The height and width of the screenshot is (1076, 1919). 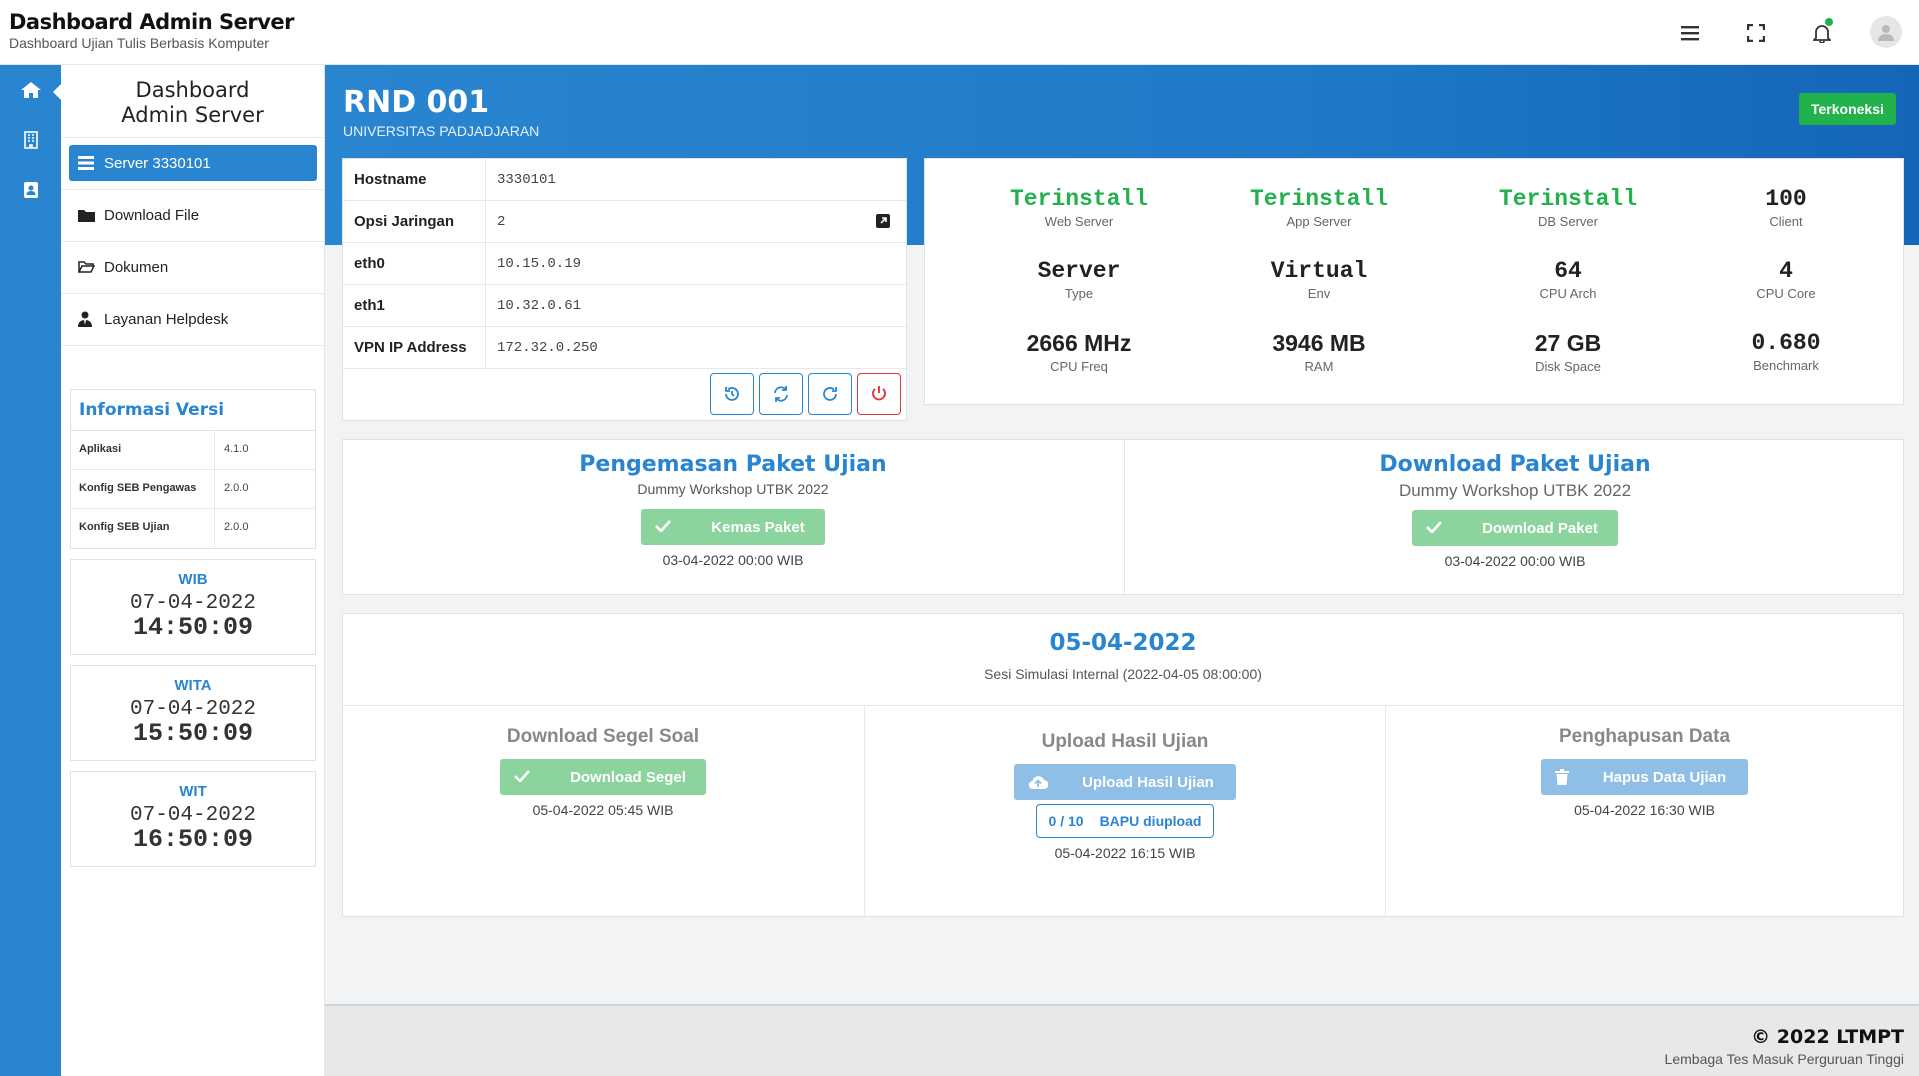 What do you see at coordinates (696, 221) in the screenshot?
I see `info-value: 2` at bounding box center [696, 221].